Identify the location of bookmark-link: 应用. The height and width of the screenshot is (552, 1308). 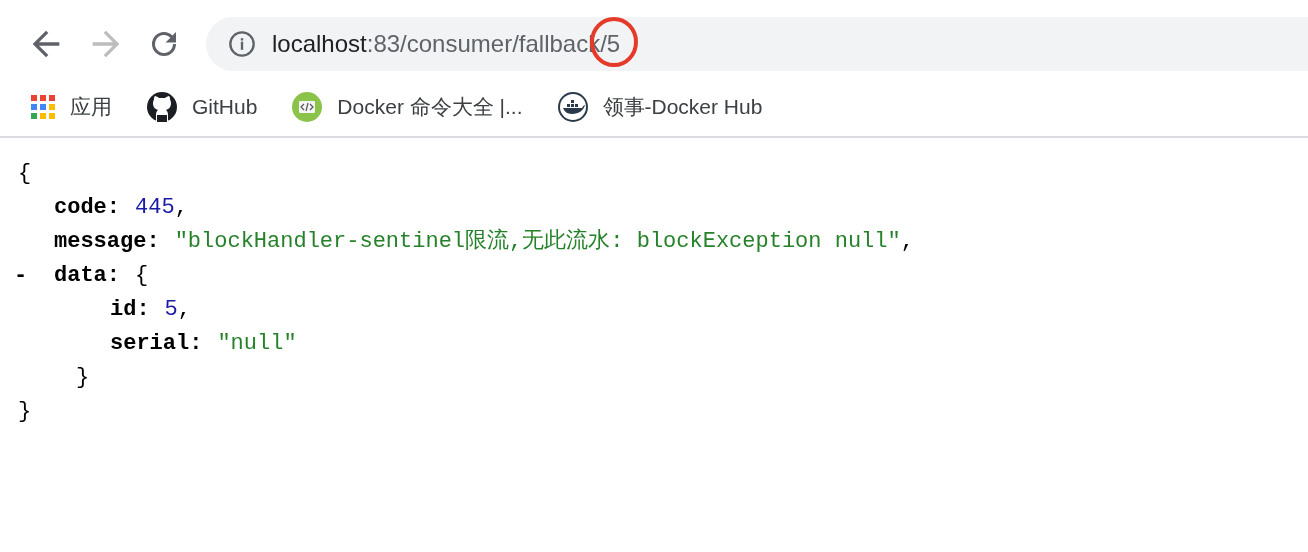
(71, 107).